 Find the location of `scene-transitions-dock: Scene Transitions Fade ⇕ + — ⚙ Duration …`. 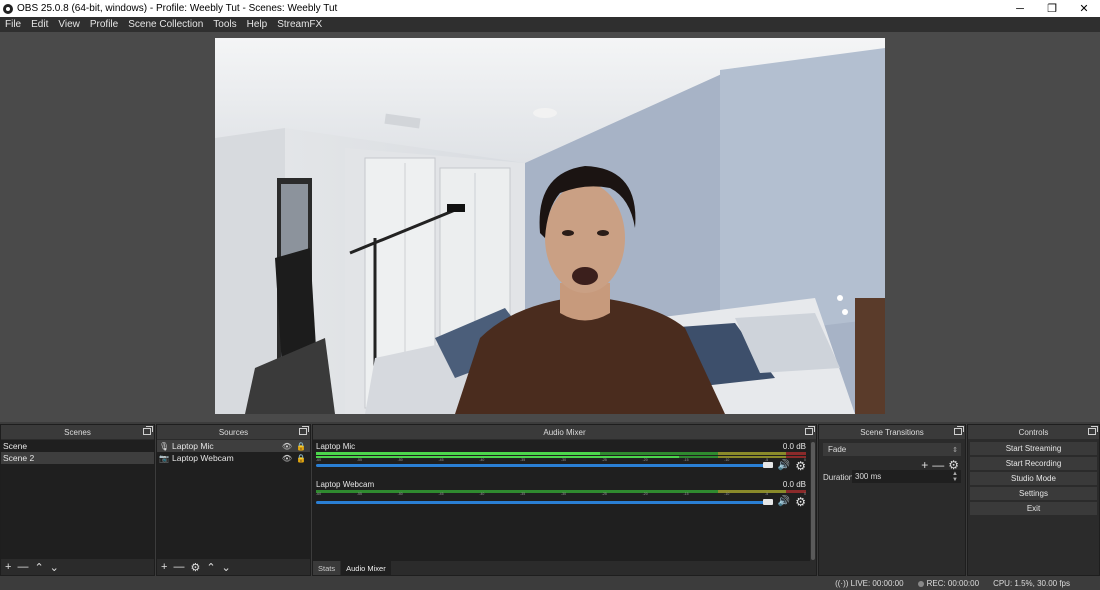

scene-transitions-dock: Scene Transitions Fade ⇕ + — ⚙ Duration … is located at coordinates (892, 500).